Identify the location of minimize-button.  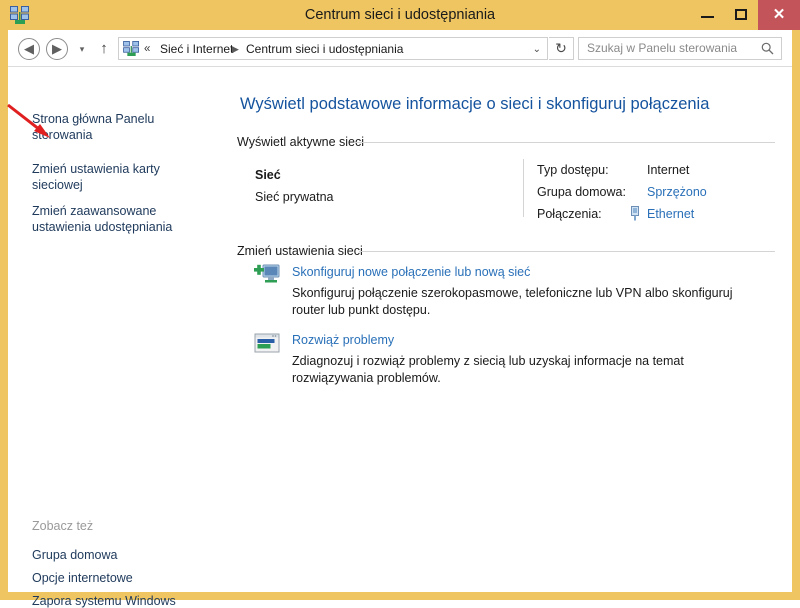
(707, 15).